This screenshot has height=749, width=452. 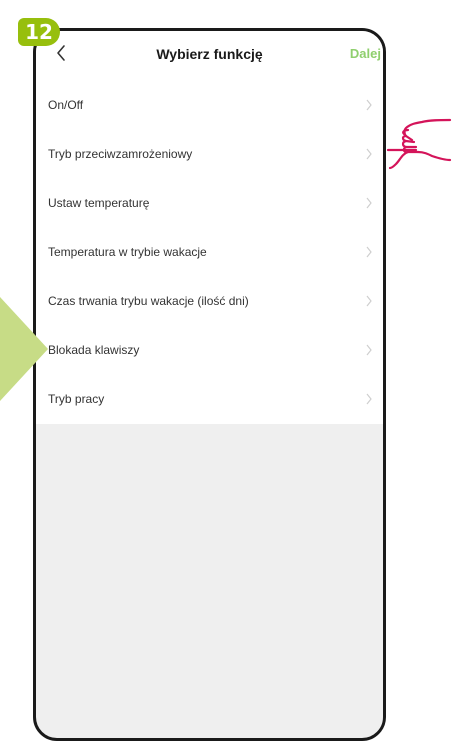 I want to click on list-item-key-lock: Blokada klawiszy, so click(x=209, y=350).